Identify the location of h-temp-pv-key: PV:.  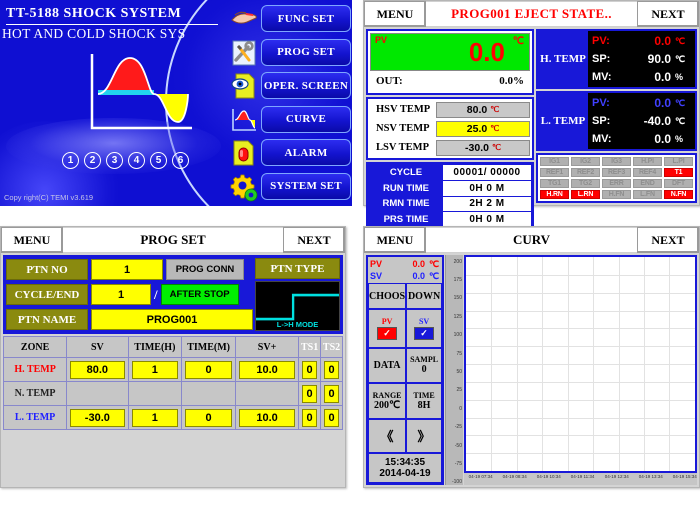
(601, 41).